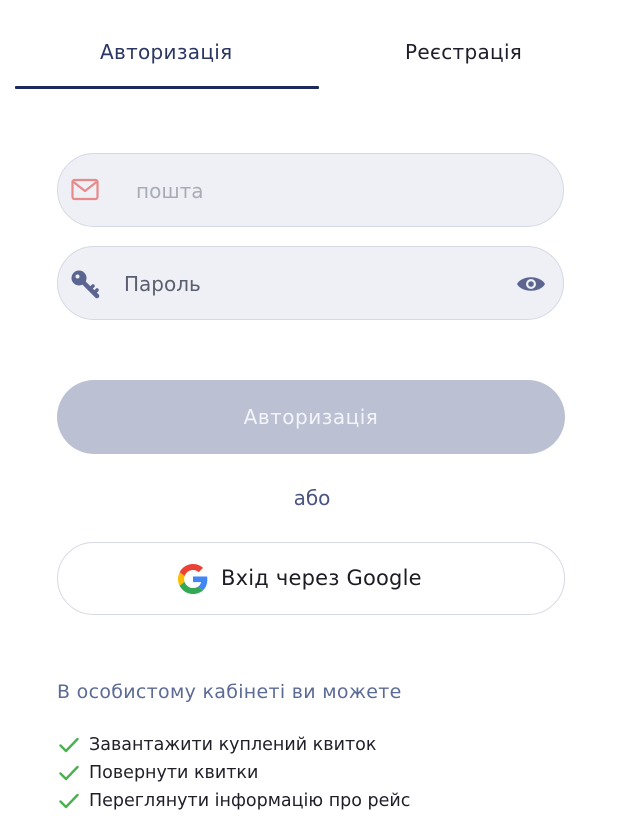 The width and height of the screenshot is (624, 839). I want to click on auth-tabs: Авторизація Реєстрація, so click(312, 45).